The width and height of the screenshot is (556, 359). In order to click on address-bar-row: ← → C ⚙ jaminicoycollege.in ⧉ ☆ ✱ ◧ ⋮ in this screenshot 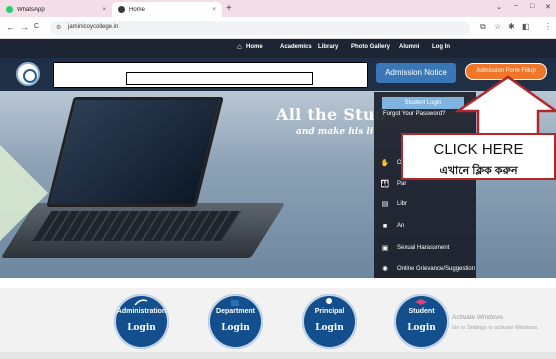, I will do `click(278, 28)`.